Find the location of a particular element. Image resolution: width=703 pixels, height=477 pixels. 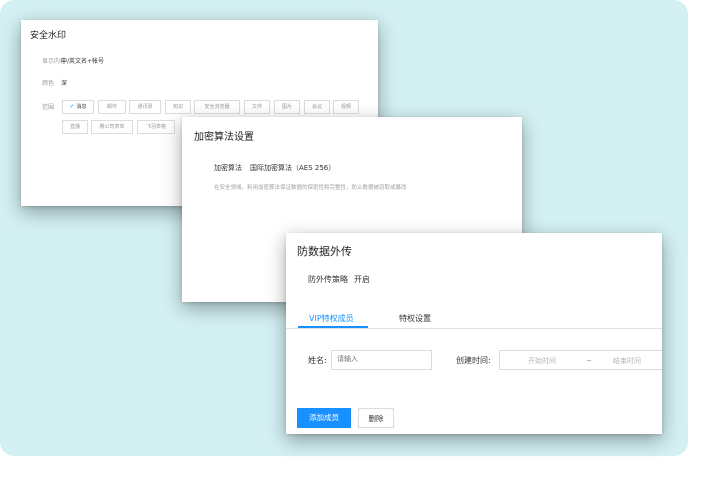

scope-tag-image: 图片 is located at coordinates (287, 107).